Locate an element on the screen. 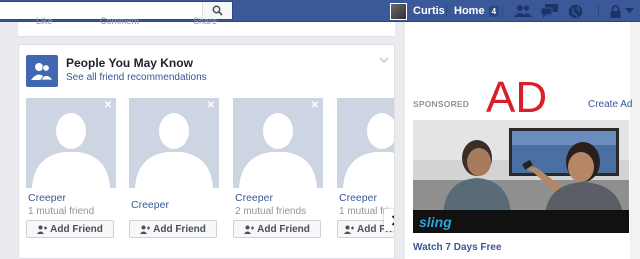 The width and height of the screenshot is (640, 259). home-count-badge: 4 is located at coordinates (494, 11).